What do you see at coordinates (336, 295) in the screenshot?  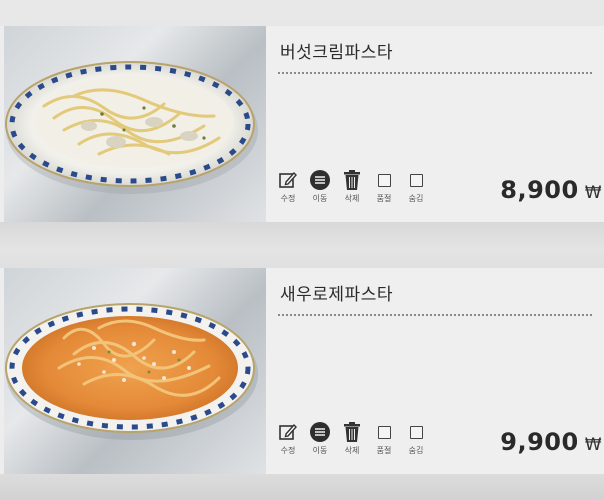 I see `menu-name: 새우로제파스타` at bounding box center [336, 295].